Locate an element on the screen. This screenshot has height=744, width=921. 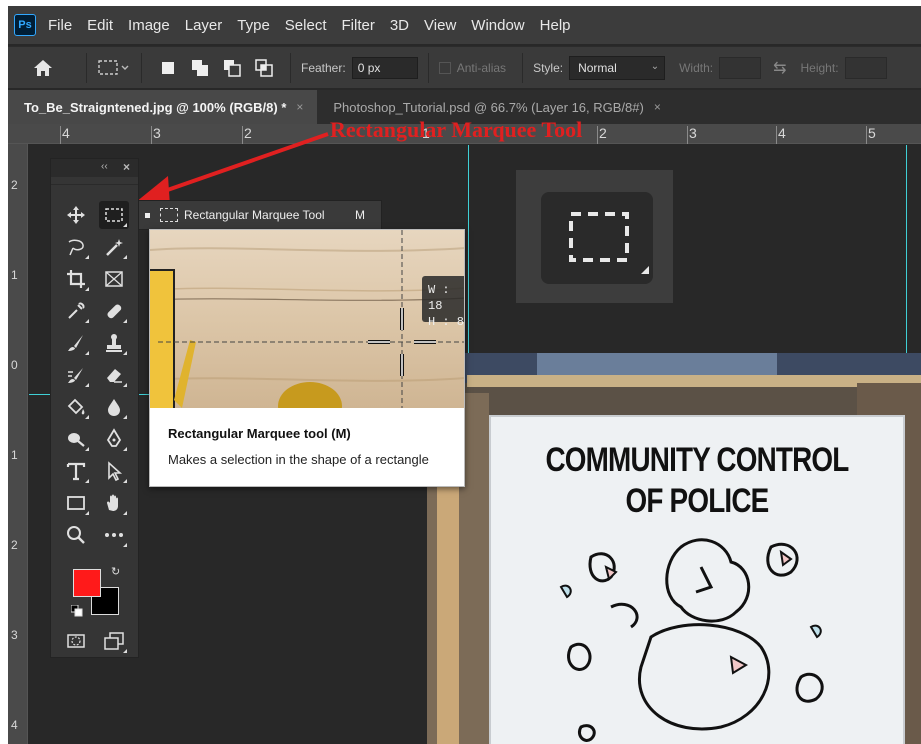
lasso-tool is located at coordinates (76, 247).